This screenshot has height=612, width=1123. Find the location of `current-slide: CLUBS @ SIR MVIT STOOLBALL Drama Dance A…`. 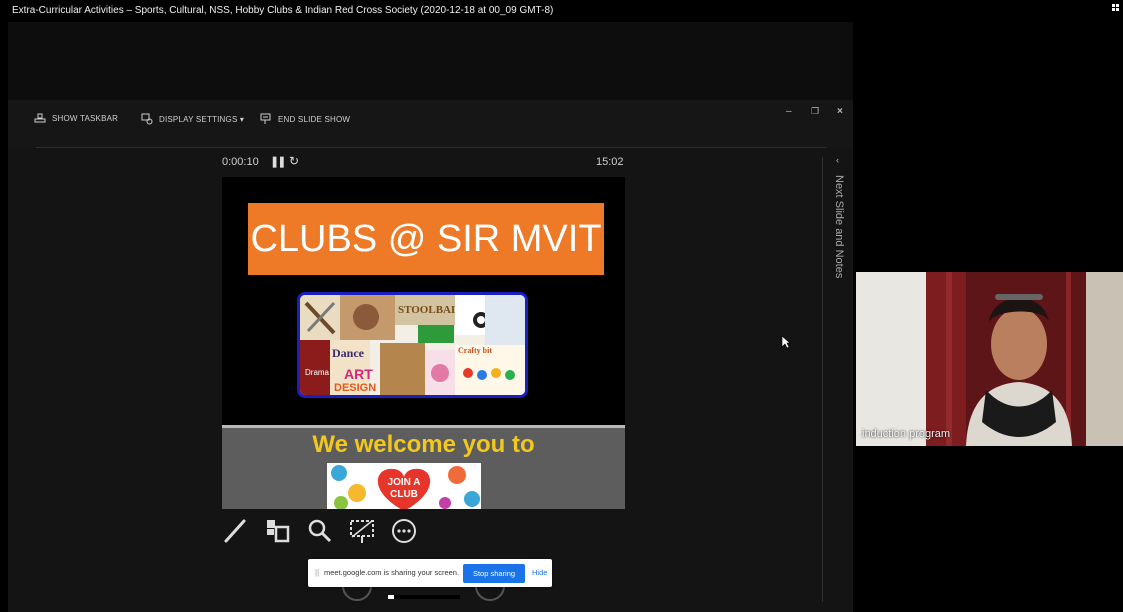

current-slide: CLUBS @ SIR MVIT STOOLBALL Drama Dance A… is located at coordinates (423, 301).